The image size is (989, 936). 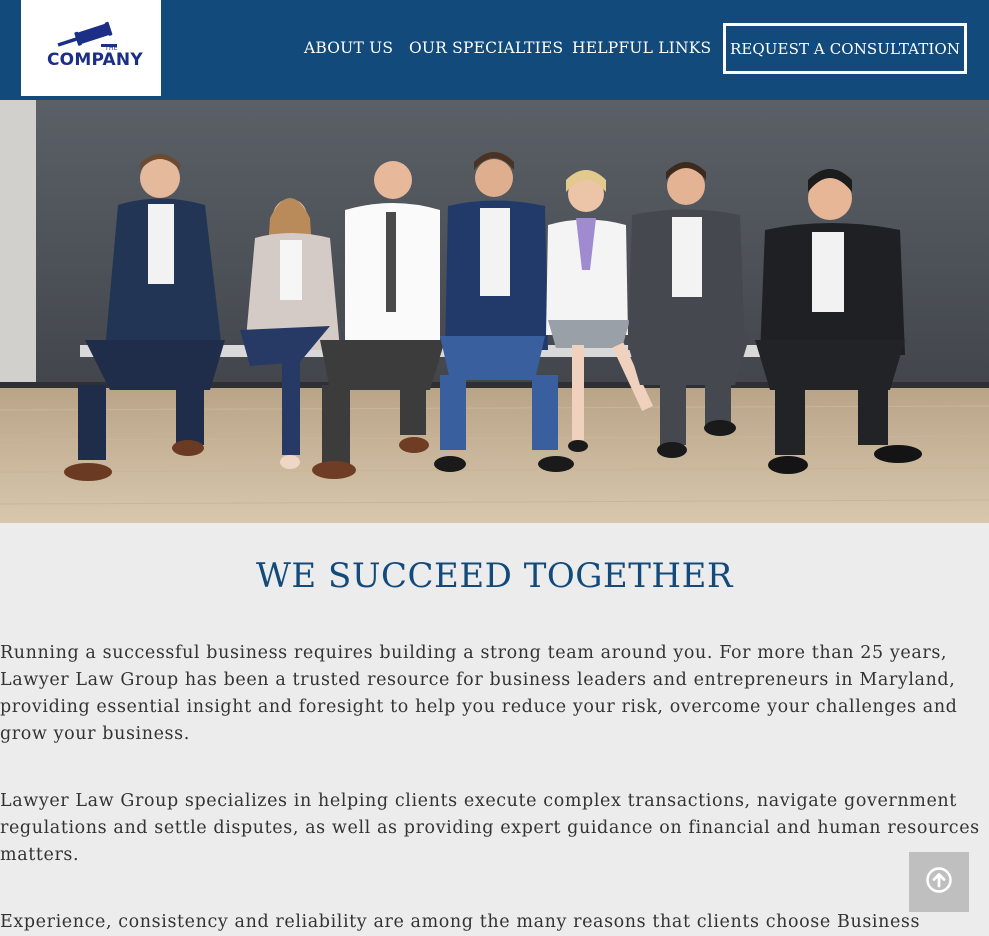 I want to click on gavel-icon, so click(x=87, y=34).